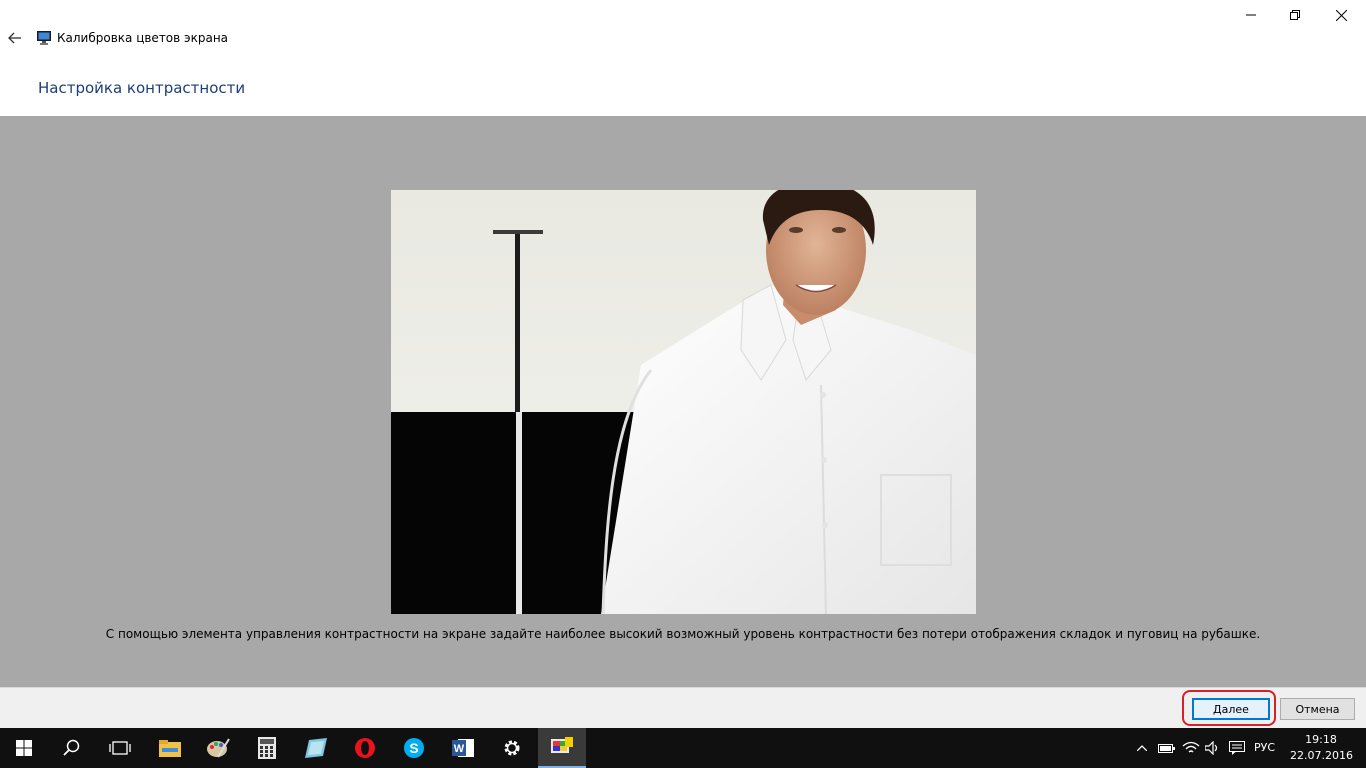 The width and height of the screenshot is (1366, 768). I want to click on windows-start-icon, so click(24, 748).